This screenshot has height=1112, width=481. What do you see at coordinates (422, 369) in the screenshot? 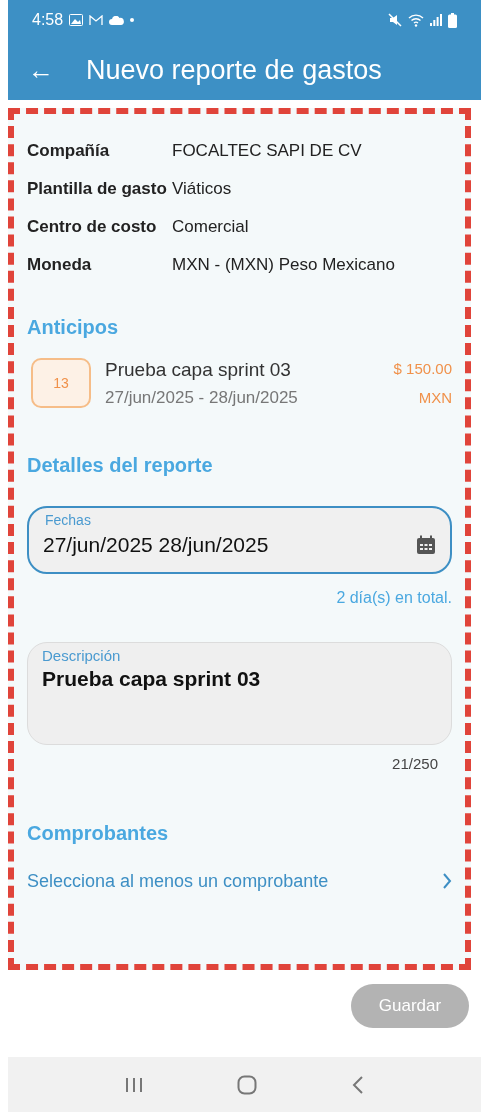
I see `advance-amount: $ 150.00` at bounding box center [422, 369].